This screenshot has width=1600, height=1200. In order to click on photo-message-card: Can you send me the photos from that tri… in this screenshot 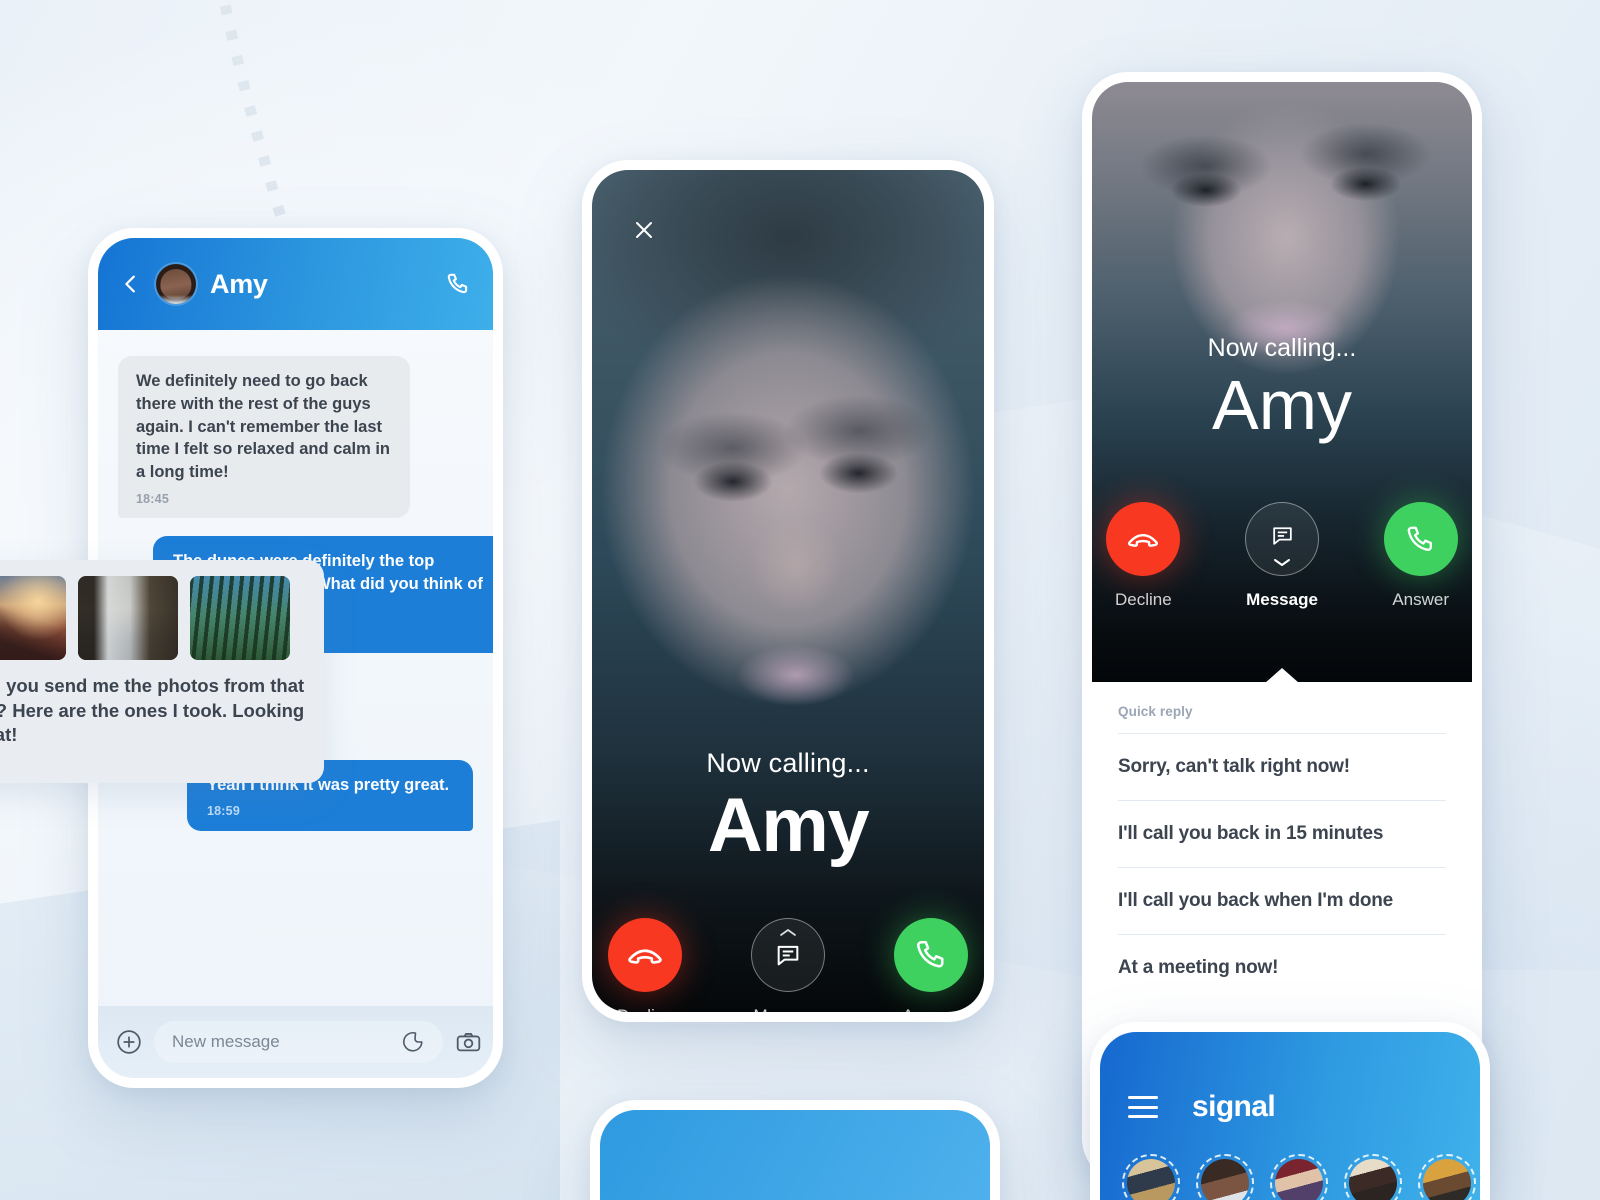, I will do `click(162, 671)`.